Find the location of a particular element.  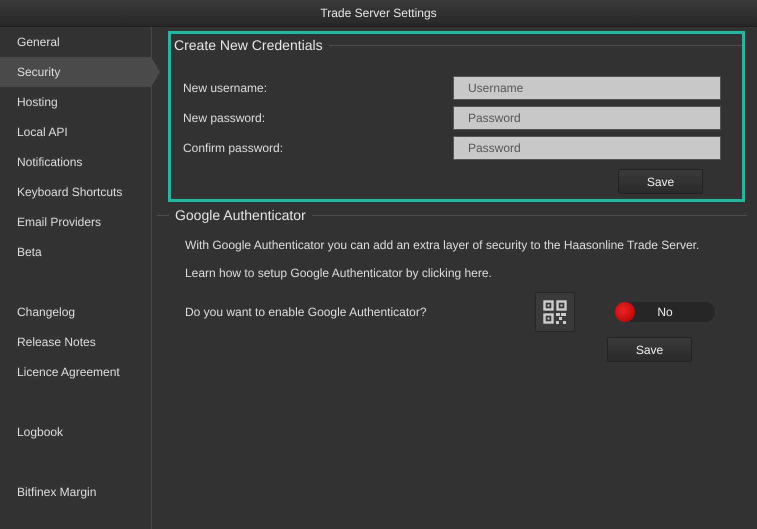

sidebar-item: Local API is located at coordinates (75, 132).